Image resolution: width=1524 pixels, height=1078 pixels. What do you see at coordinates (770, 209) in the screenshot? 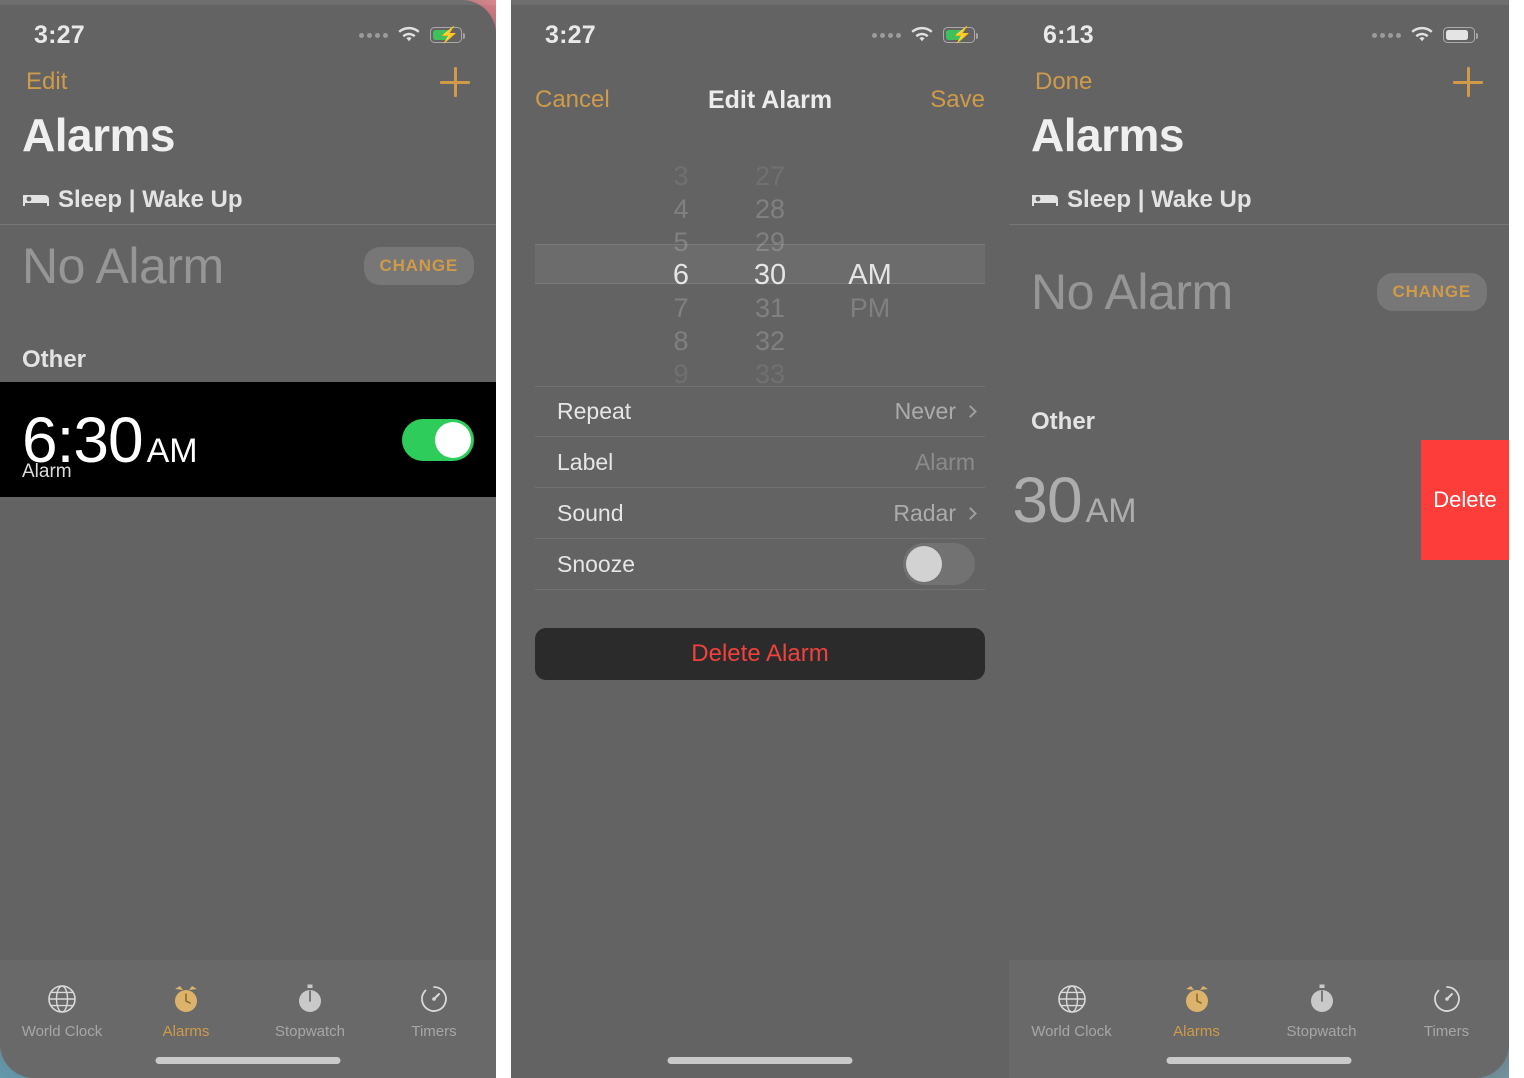
I see `picker-value: 28` at bounding box center [770, 209].